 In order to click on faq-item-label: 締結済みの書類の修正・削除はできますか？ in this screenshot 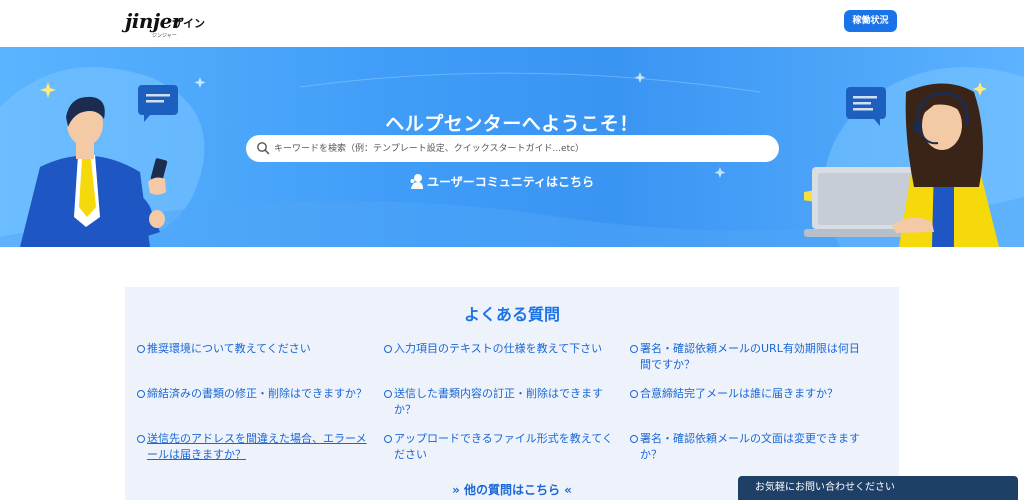, I will do `click(257, 393)`.